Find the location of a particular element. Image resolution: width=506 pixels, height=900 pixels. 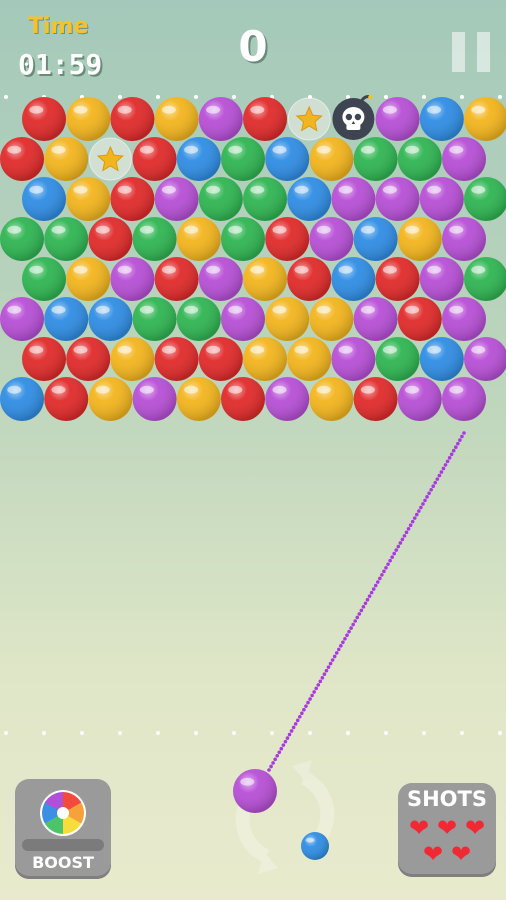

skull-bomb-icon is located at coordinates (353, 117).